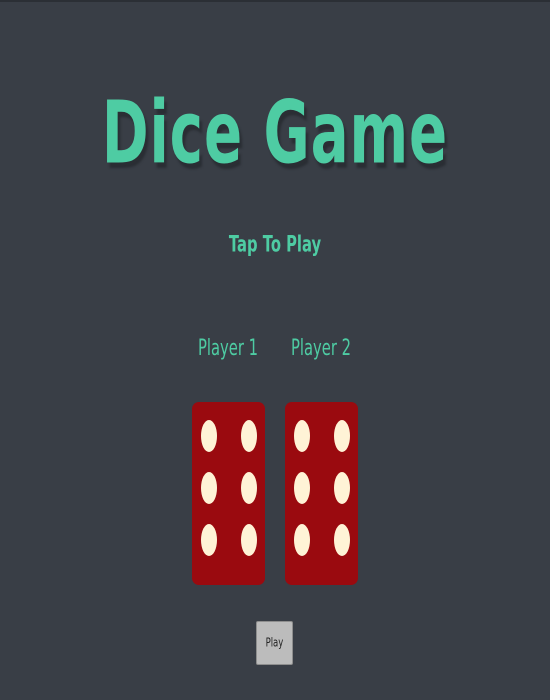 Image resolution: width=550 pixels, height=700 pixels. What do you see at coordinates (321, 493) in the screenshot?
I see `player-2-dice-six-icon` at bounding box center [321, 493].